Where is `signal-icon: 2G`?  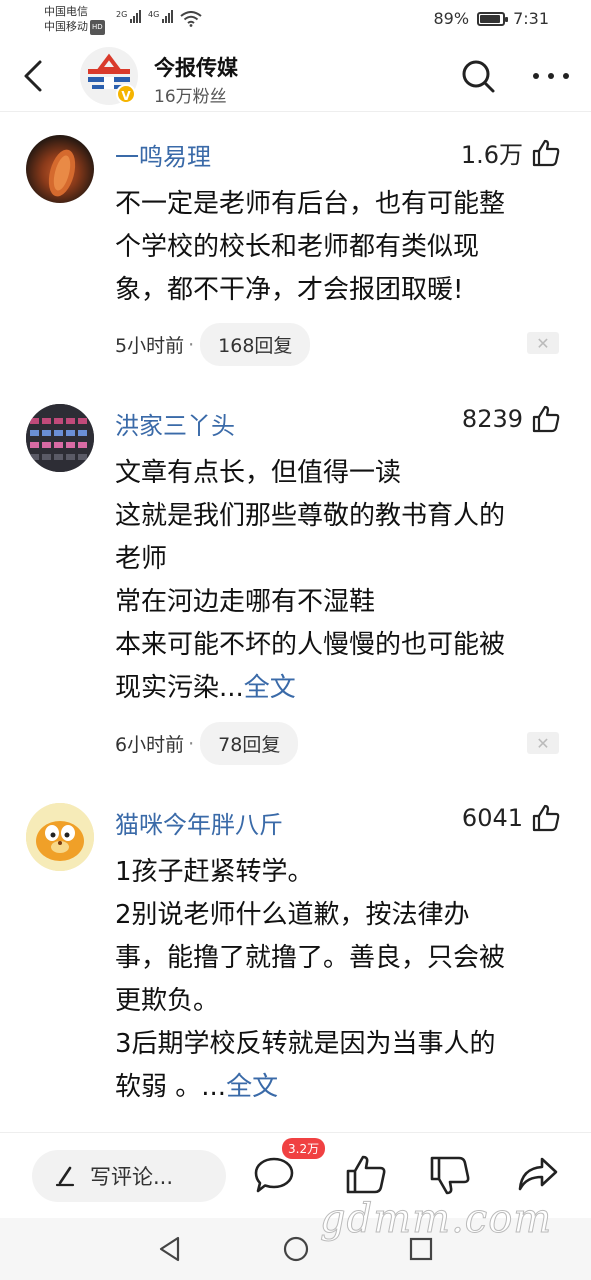
signal-icon: 2G is located at coordinates (129, 16).